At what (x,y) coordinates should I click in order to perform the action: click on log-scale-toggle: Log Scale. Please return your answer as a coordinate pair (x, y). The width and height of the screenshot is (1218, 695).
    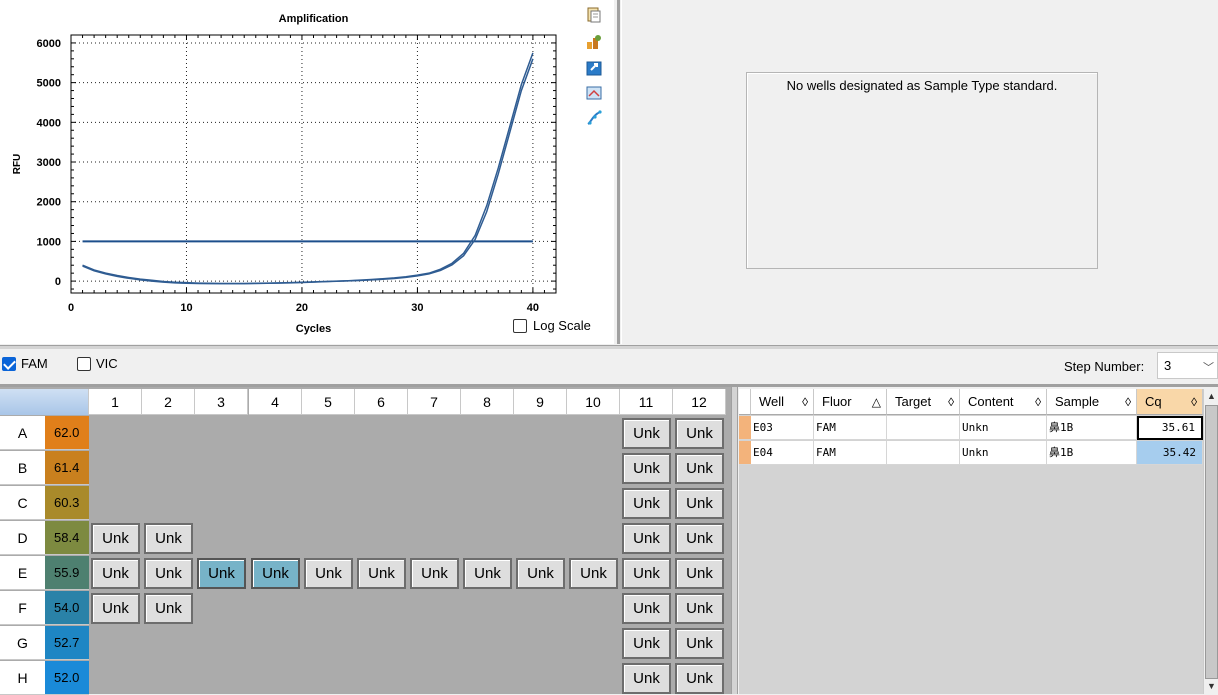
    Looking at the image, I should click on (552, 325).